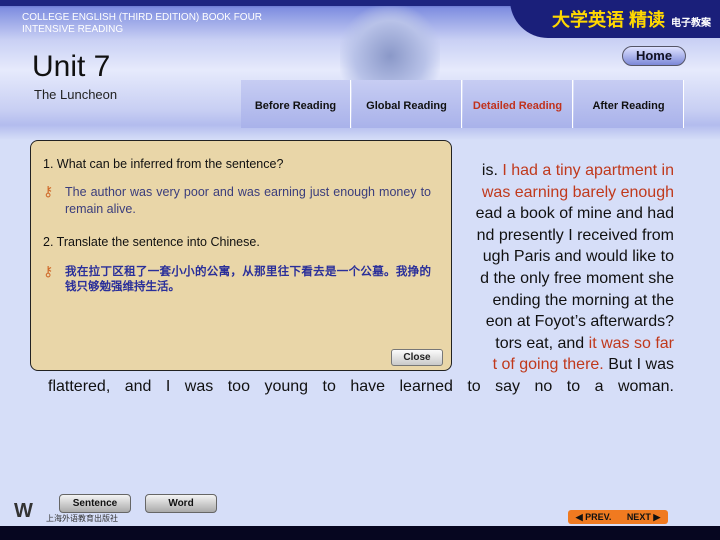  I want to click on unit-title: Unit 7, so click(71, 66).